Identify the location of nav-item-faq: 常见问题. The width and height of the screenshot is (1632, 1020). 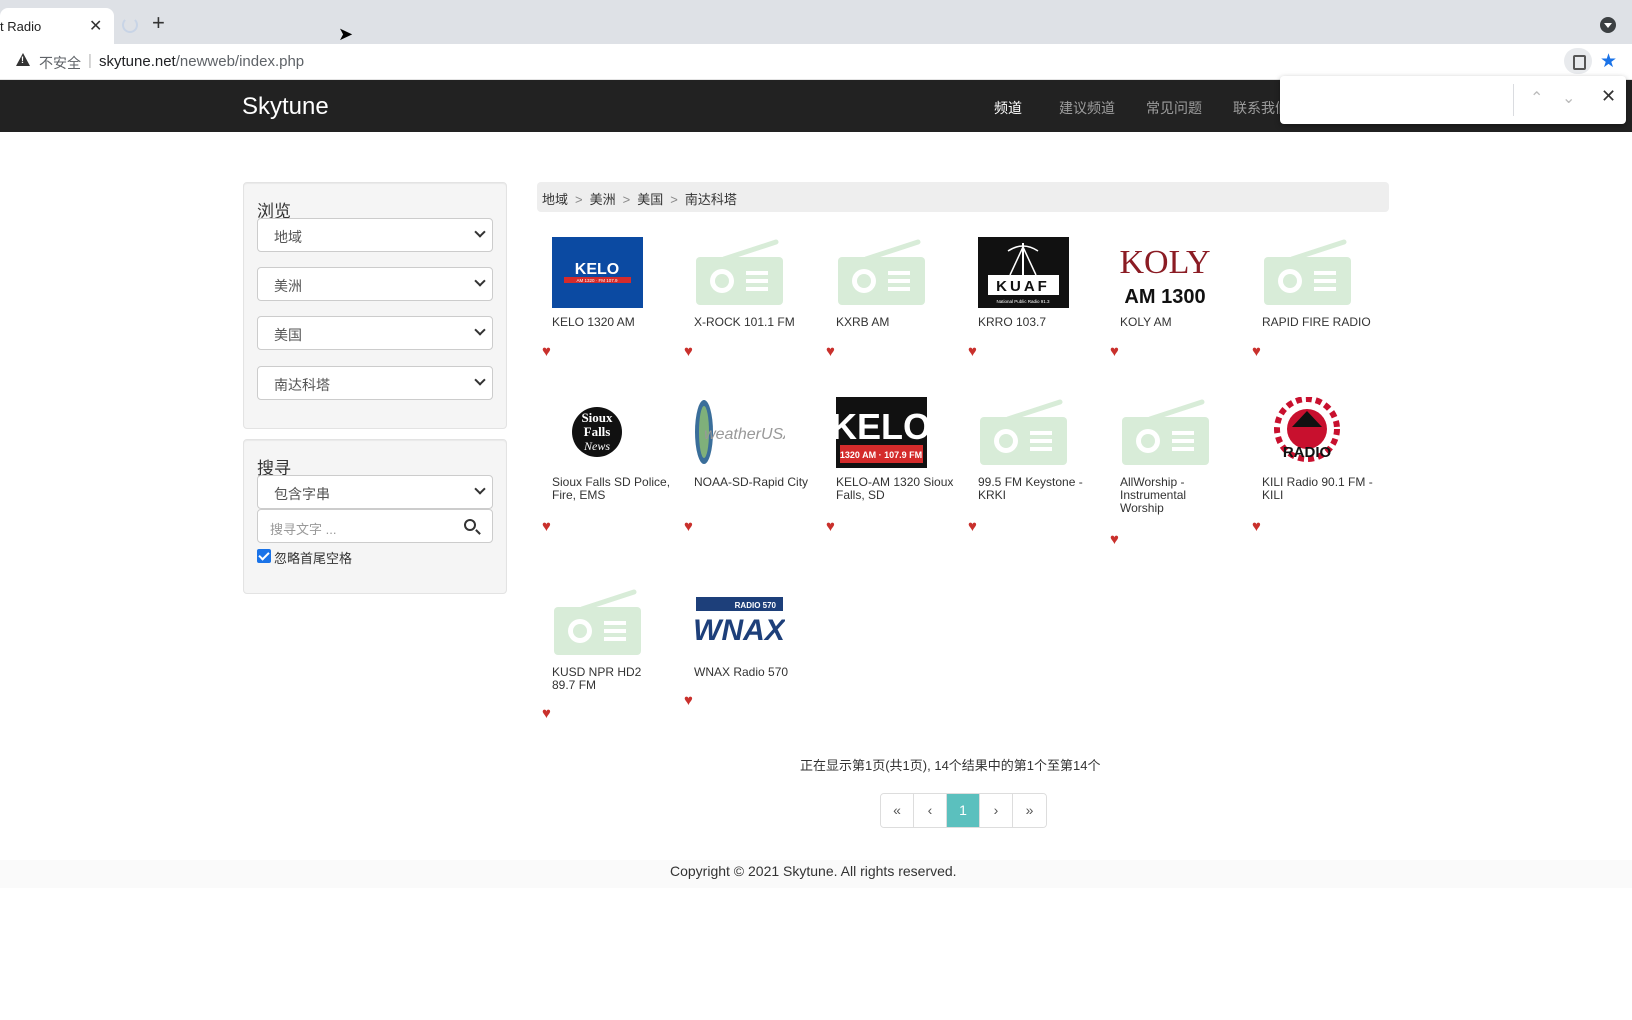
(1174, 108).